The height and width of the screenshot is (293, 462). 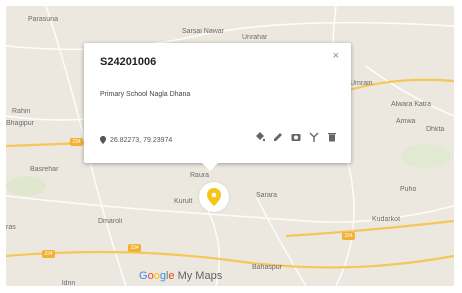 I want to click on coordinates-text: 26.82273, 79.23974, so click(x=141, y=140).